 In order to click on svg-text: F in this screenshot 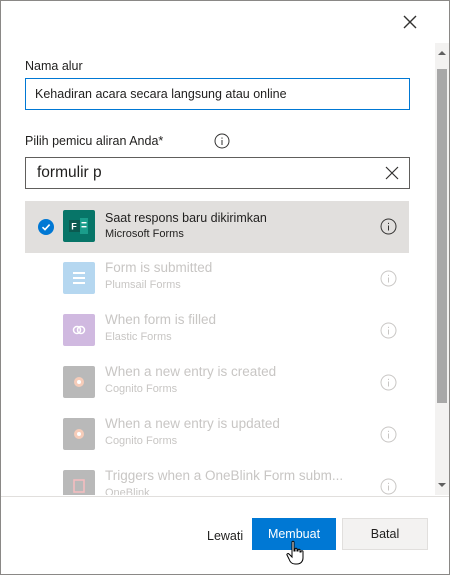, I will do `click(74, 227)`.